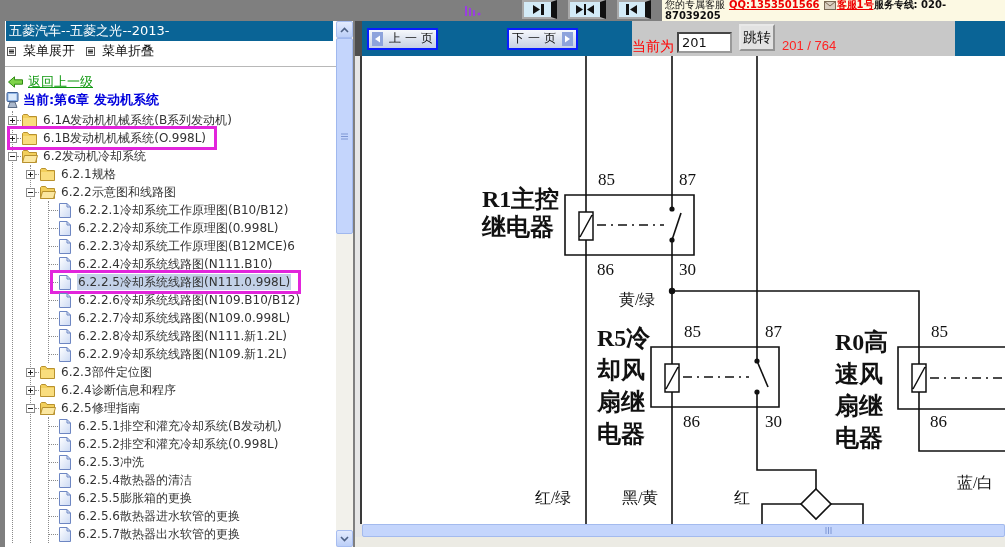 The height and width of the screenshot is (547, 1005). Describe the element at coordinates (640, 498) in the screenshot. I see `wire-color-label: 黑/黄` at that location.